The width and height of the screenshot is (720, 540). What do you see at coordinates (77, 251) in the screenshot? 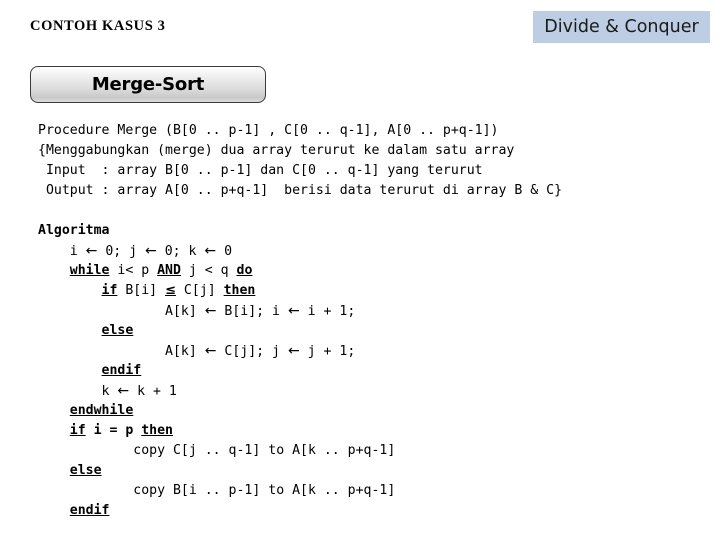
I see `algorithm-text: i` at bounding box center [77, 251].